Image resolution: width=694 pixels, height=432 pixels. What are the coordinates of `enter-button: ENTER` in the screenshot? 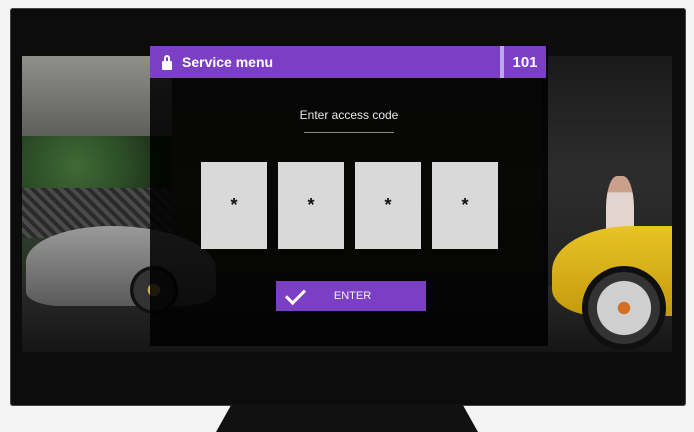 It's located at (351, 296).